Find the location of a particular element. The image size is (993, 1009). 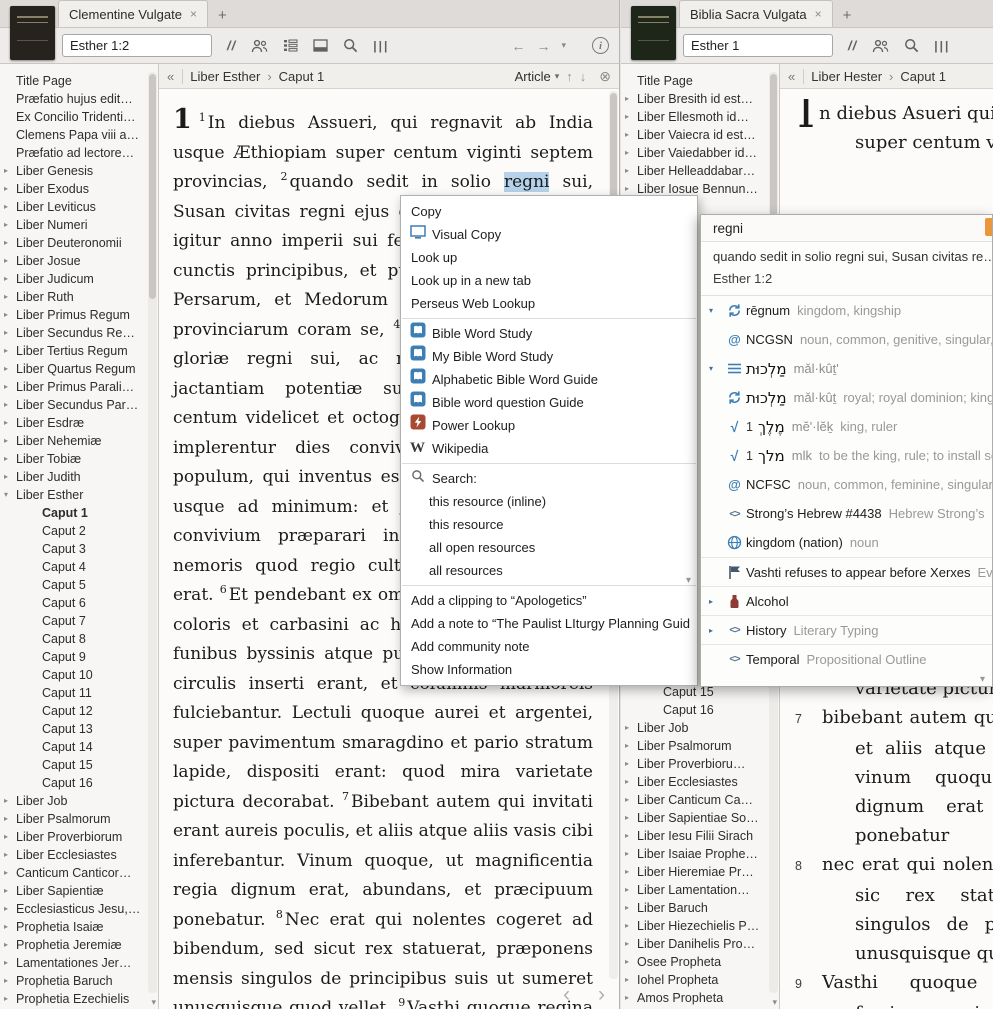

sidebar-item: ▸ Liber Job is located at coordinates (700, 728).